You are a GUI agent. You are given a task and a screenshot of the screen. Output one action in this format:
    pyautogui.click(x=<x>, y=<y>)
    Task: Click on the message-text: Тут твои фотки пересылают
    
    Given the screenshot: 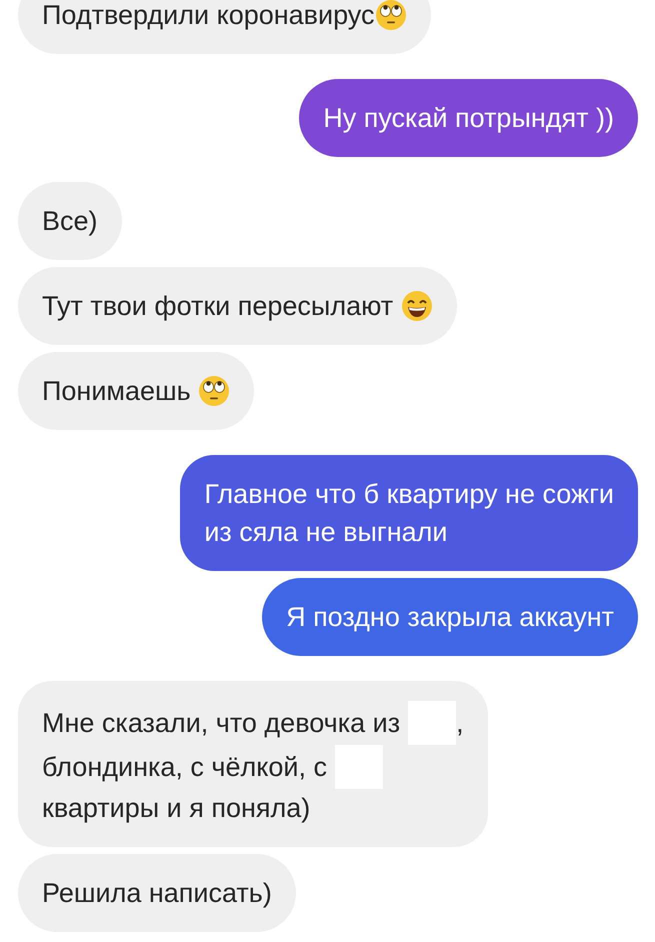 What is the action you would take?
    pyautogui.click(x=218, y=306)
    